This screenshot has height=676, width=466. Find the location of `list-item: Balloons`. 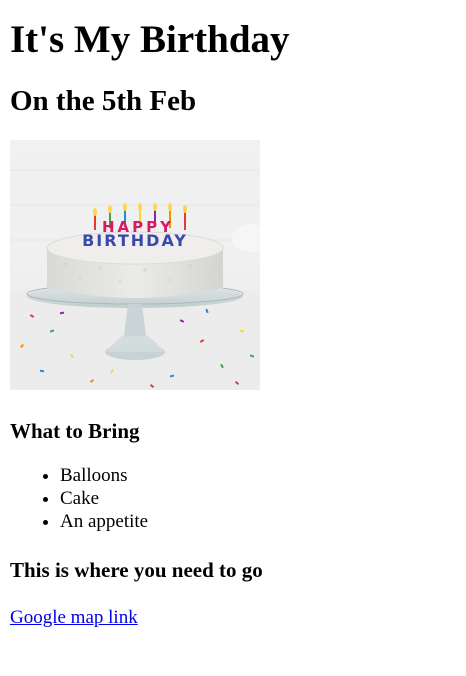

list-item: Balloons is located at coordinates (258, 475).